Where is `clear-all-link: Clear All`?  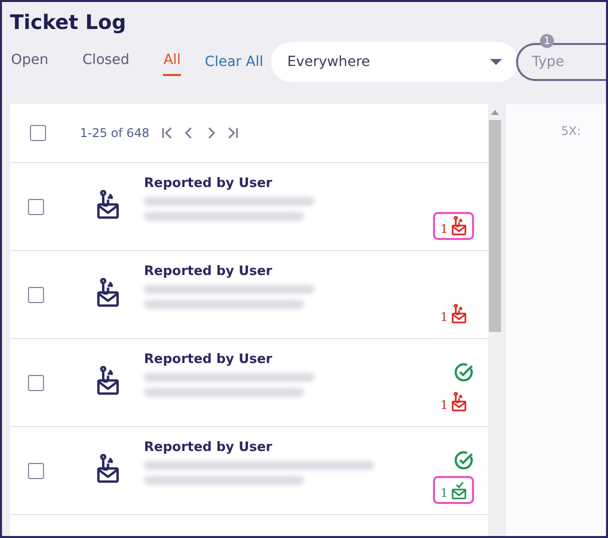
clear-all-link: Clear All is located at coordinates (234, 62).